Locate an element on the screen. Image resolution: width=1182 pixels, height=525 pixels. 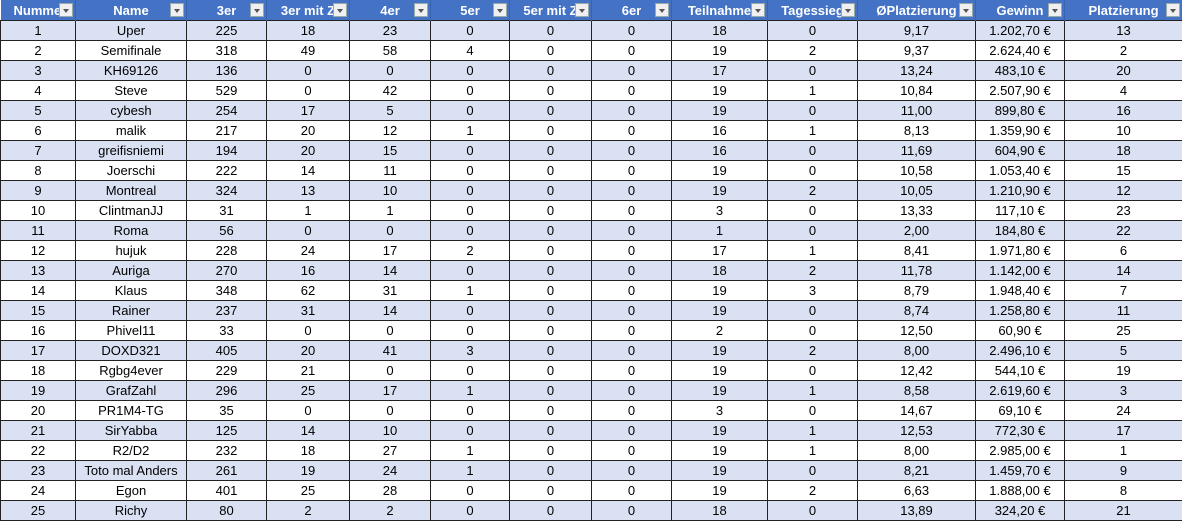
table-cell: Toto mal Anders is located at coordinates (131, 470).